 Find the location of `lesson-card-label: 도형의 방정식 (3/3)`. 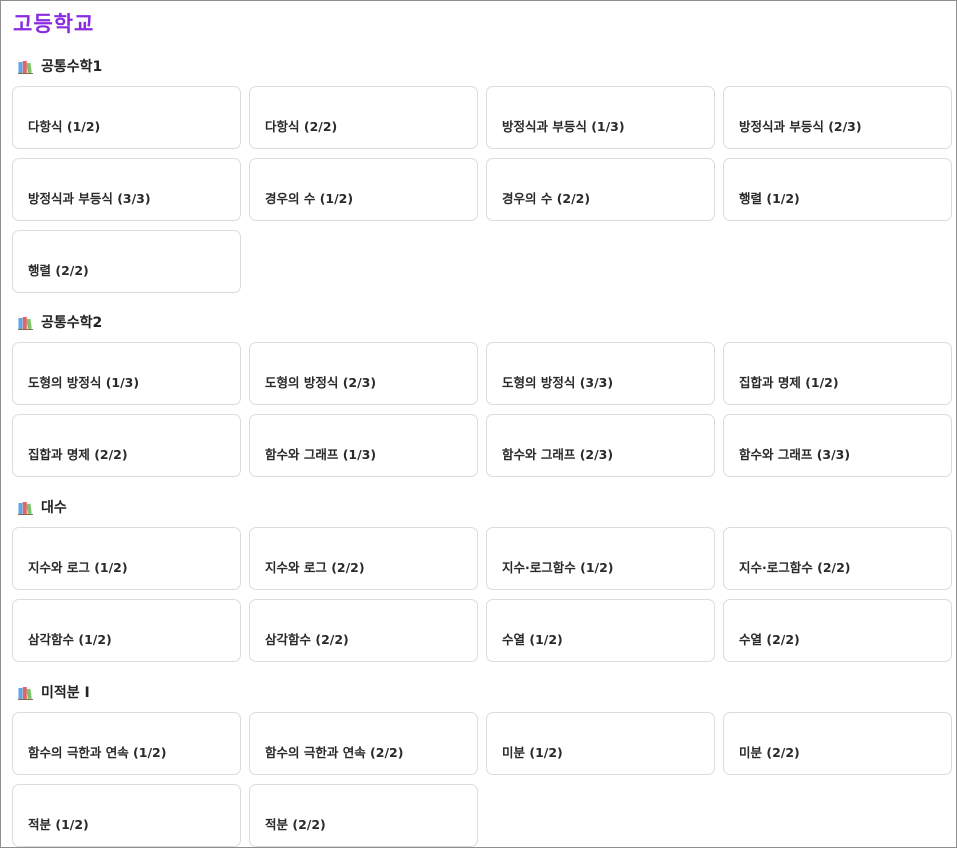

lesson-card-label: 도형의 방정식 (3/3) is located at coordinates (558, 382).